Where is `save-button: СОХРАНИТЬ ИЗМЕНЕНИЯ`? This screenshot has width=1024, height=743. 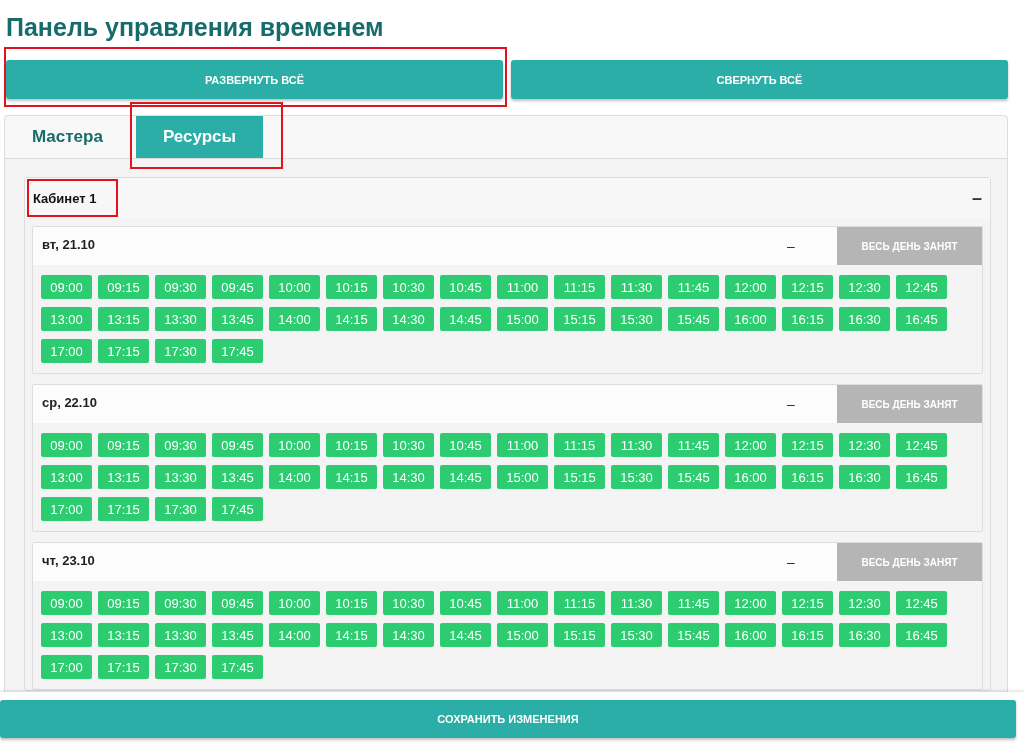 save-button: СОХРАНИТЬ ИЗМЕНЕНИЯ is located at coordinates (508, 719).